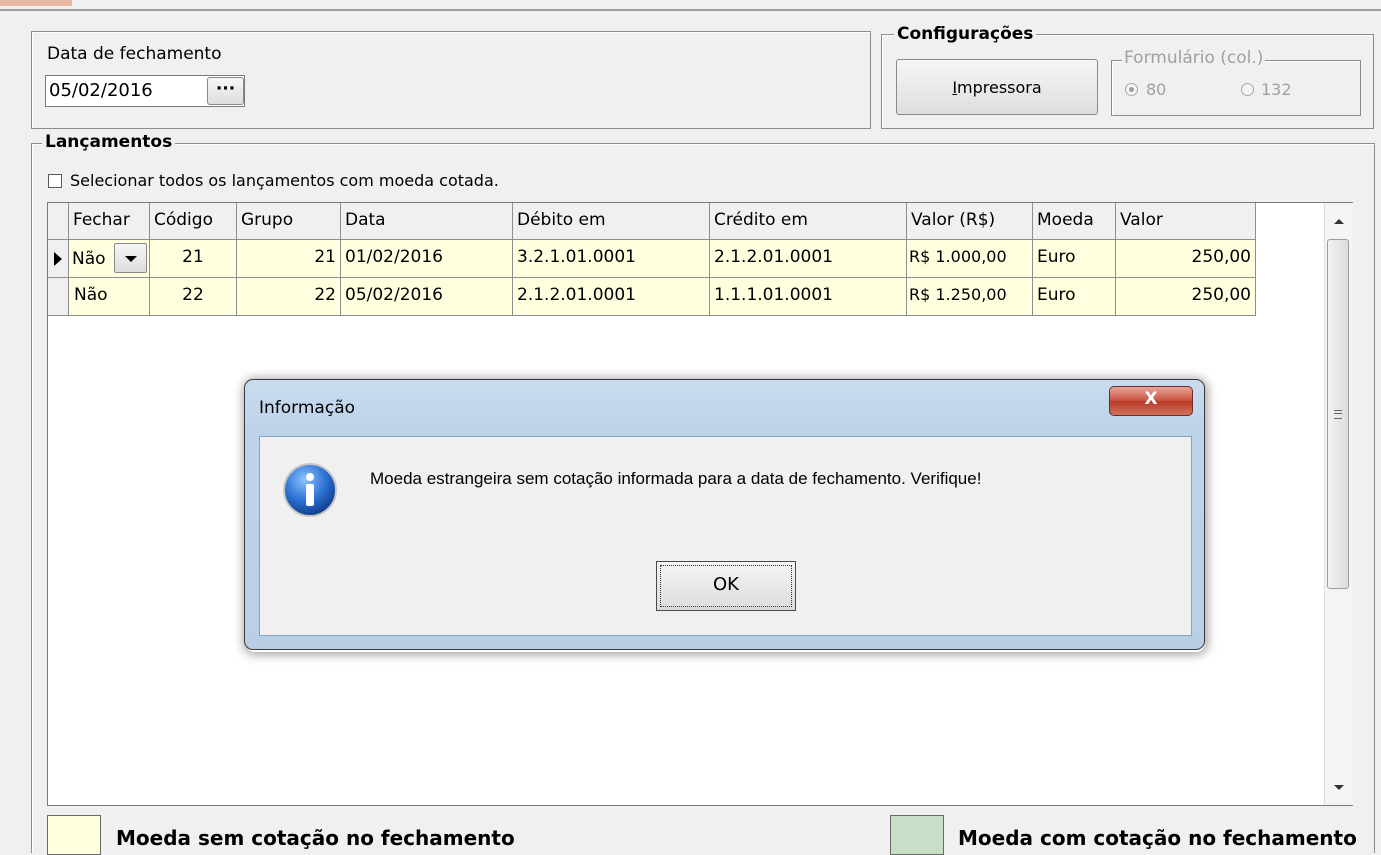  I want to click on col-header-codigo: Código, so click(193, 221).